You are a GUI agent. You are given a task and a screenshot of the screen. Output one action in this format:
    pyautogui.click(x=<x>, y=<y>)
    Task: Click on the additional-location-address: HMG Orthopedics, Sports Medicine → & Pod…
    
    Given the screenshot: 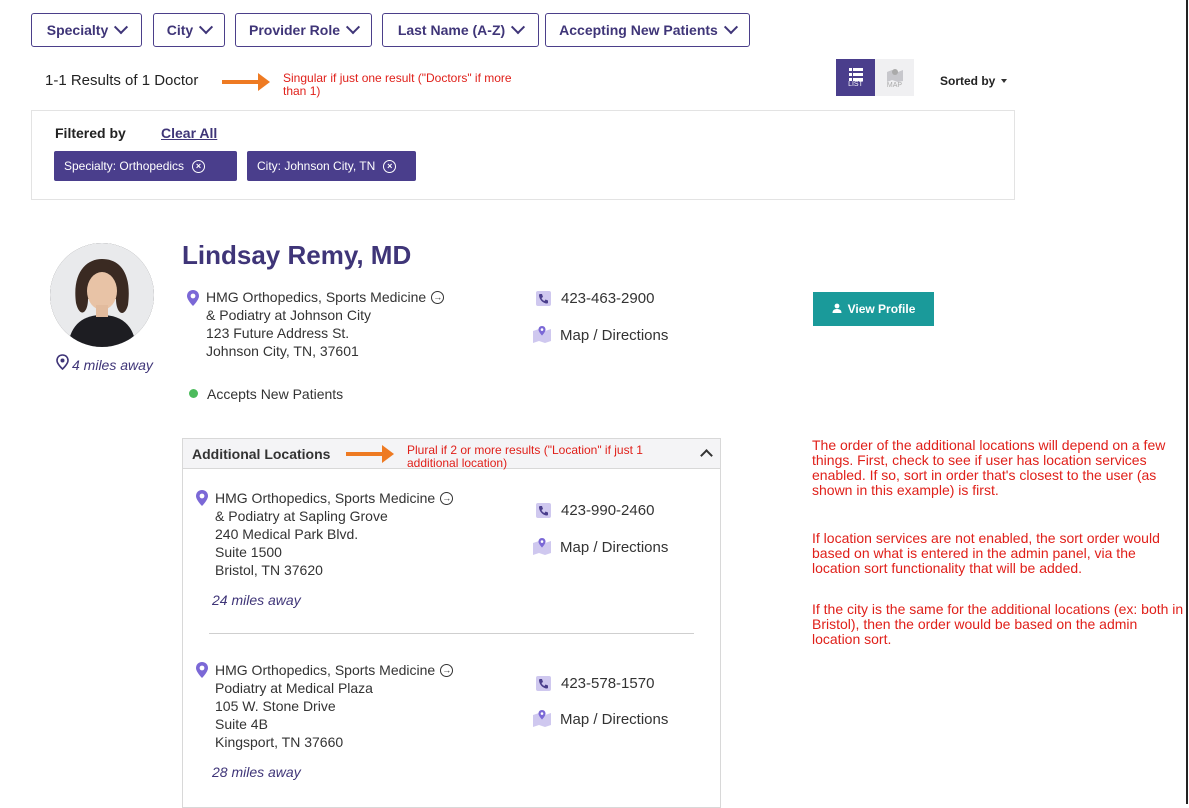 What is the action you would take?
    pyautogui.click(x=334, y=534)
    